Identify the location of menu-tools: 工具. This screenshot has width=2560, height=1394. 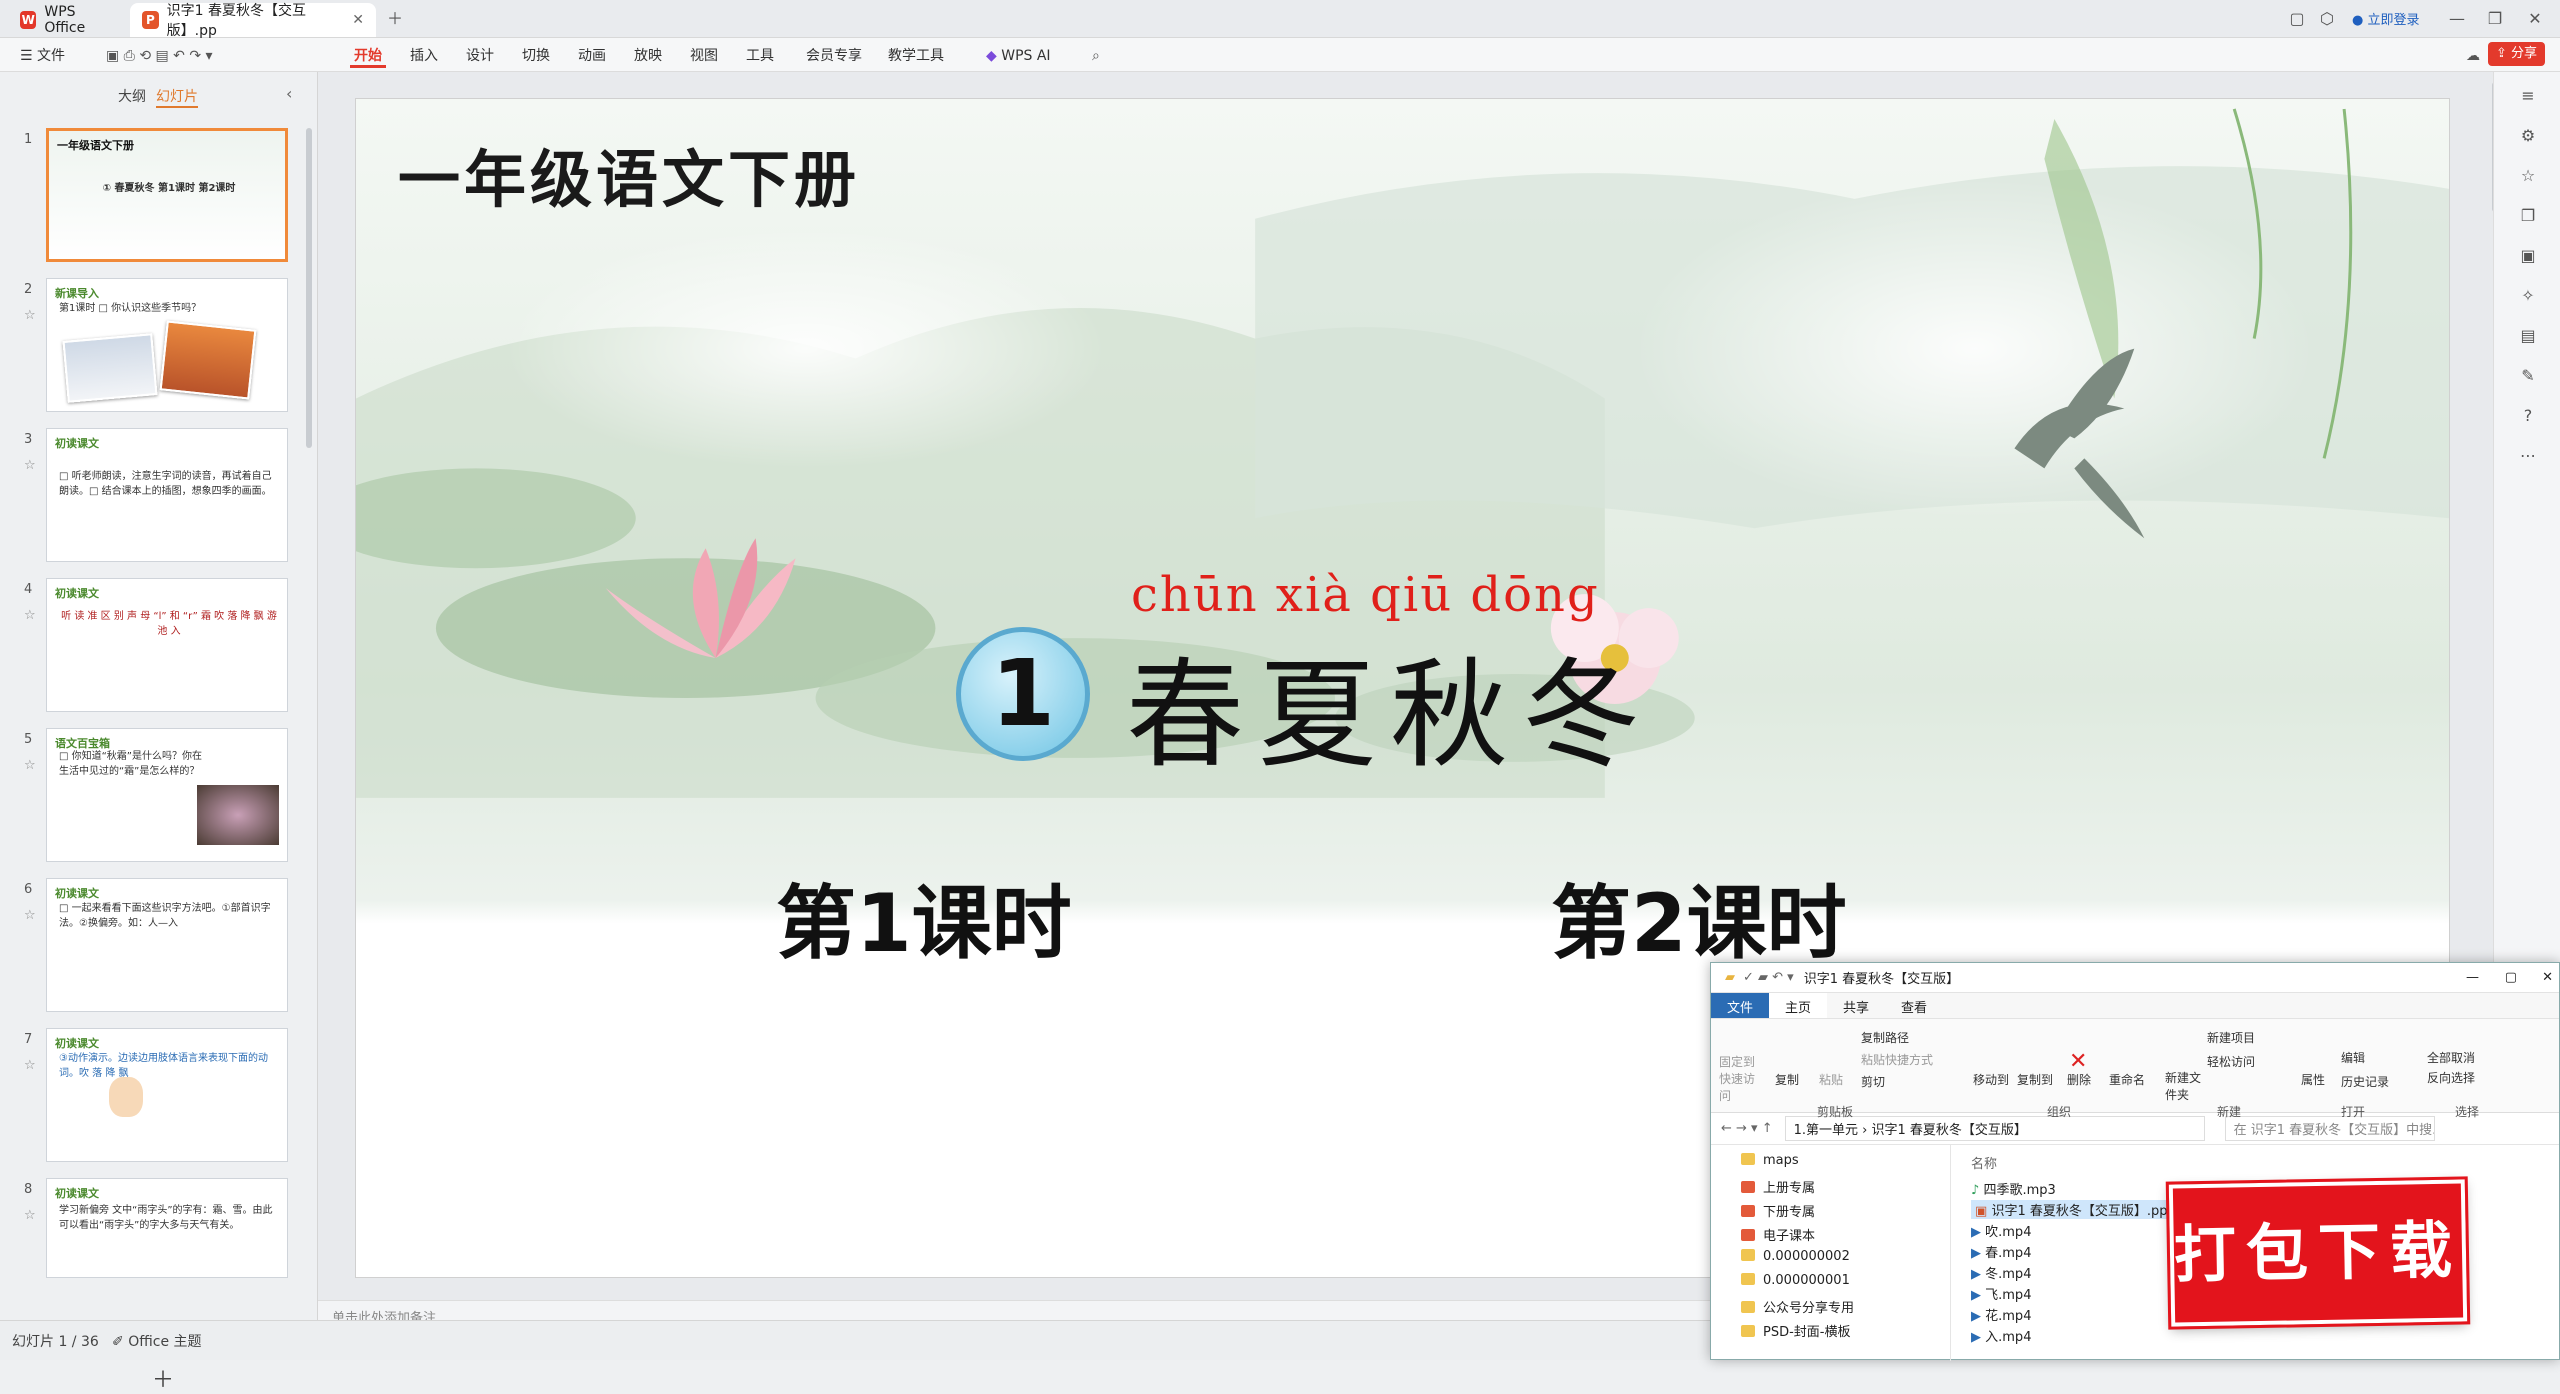
(760, 56).